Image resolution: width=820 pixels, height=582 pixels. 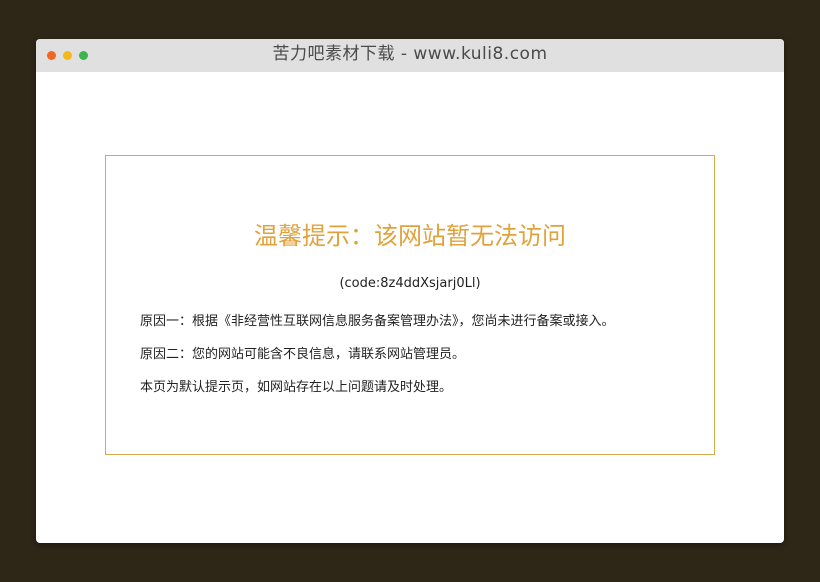 I want to click on notice-title: 温馨提示：该网站暂无法访问, so click(x=410, y=236).